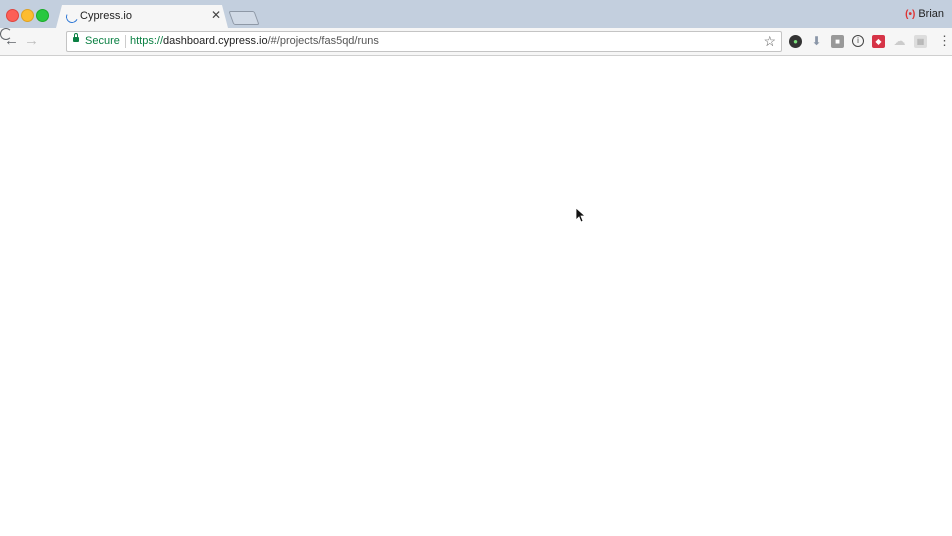 The image size is (952, 536). Describe the element at coordinates (323, 41) in the screenshot. I see `url-path: /#/projects/fas5qd/runs` at that location.